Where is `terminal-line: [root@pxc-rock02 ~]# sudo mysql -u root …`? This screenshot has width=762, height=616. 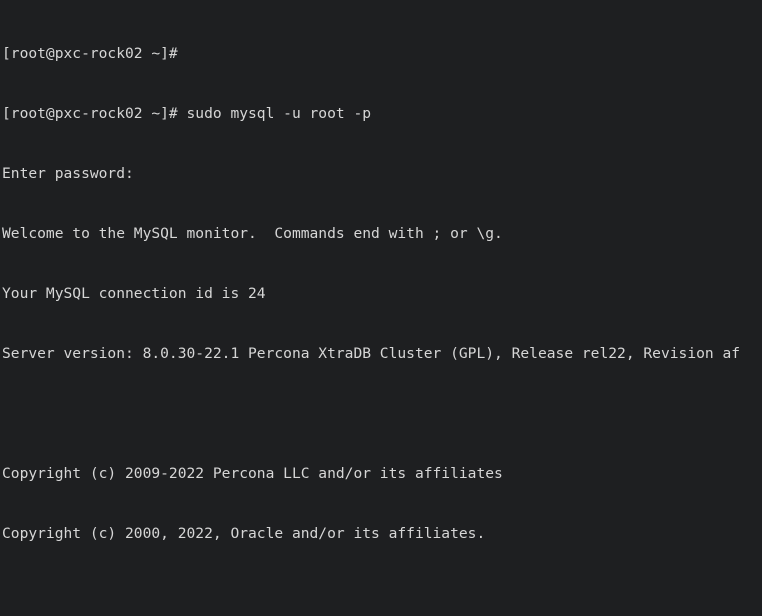
terminal-line: [root@pxc-rock02 ~]# sudo mysql -u root … is located at coordinates (187, 113).